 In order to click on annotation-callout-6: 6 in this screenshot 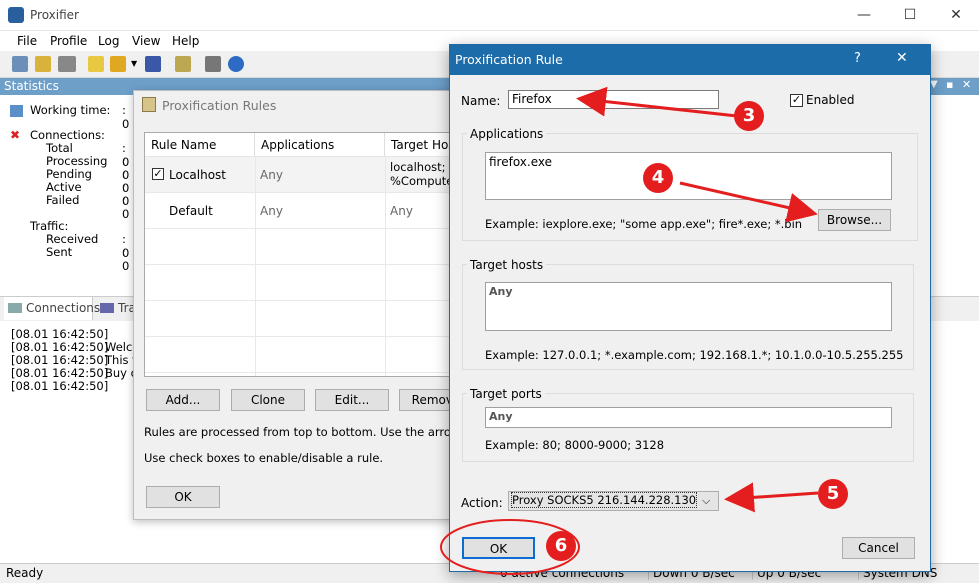, I will do `click(561, 546)`.